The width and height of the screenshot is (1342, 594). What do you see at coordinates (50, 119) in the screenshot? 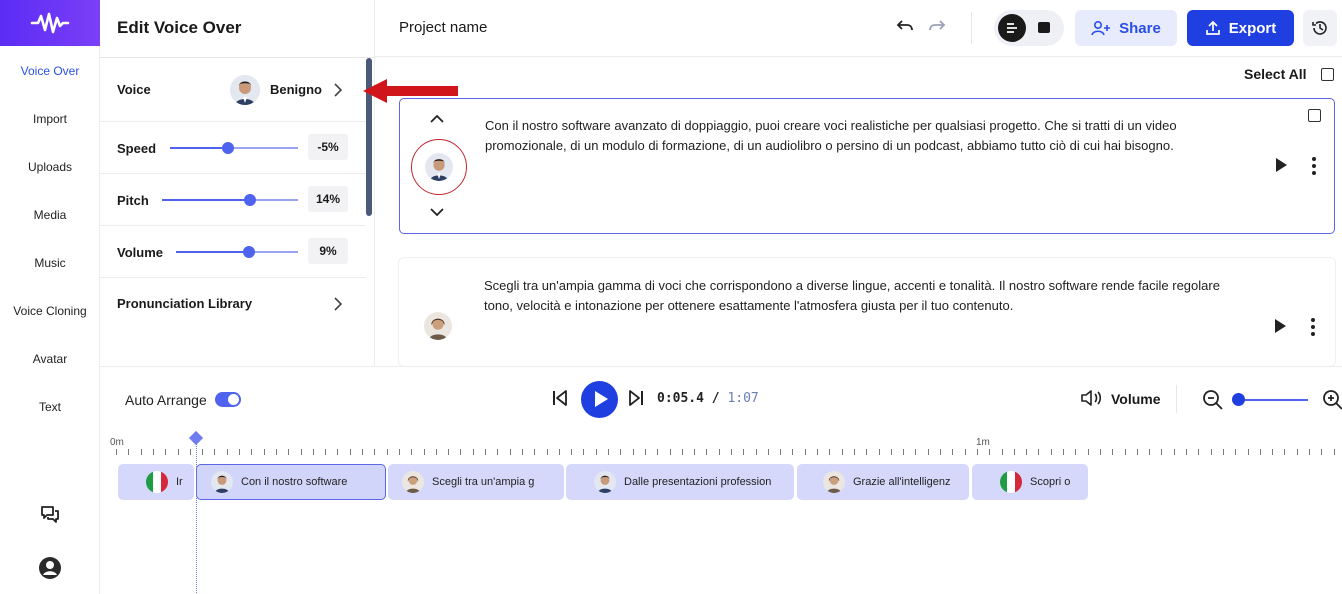
I see `nav-item-import: Import` at bounding box center [50, 119].